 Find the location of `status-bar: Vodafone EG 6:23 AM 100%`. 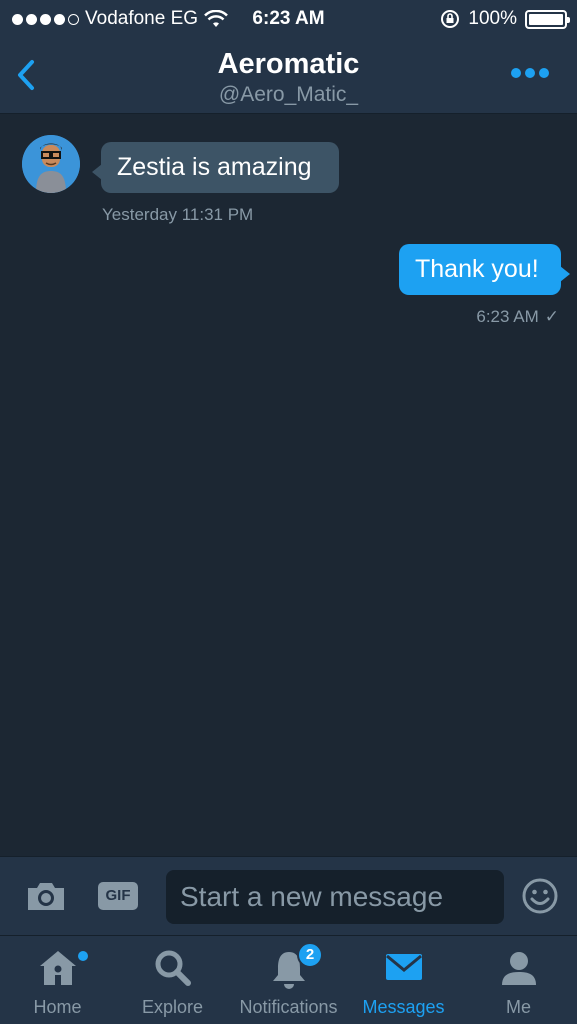

status-bar: Vodafone EG 6:23 AM 100% is located at coordinates (288, 19).